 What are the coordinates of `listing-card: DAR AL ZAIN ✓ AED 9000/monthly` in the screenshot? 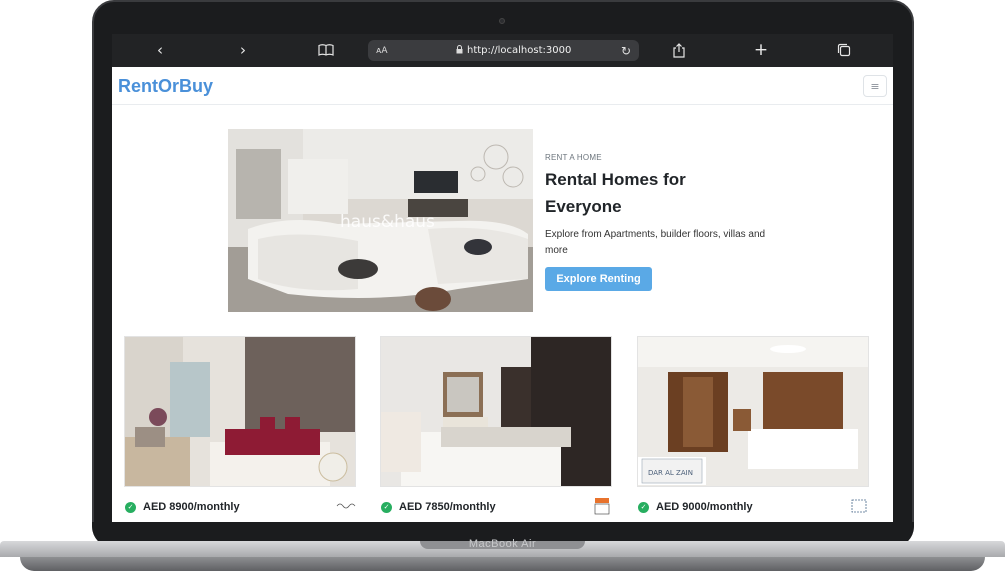 It's located at (753, 429).